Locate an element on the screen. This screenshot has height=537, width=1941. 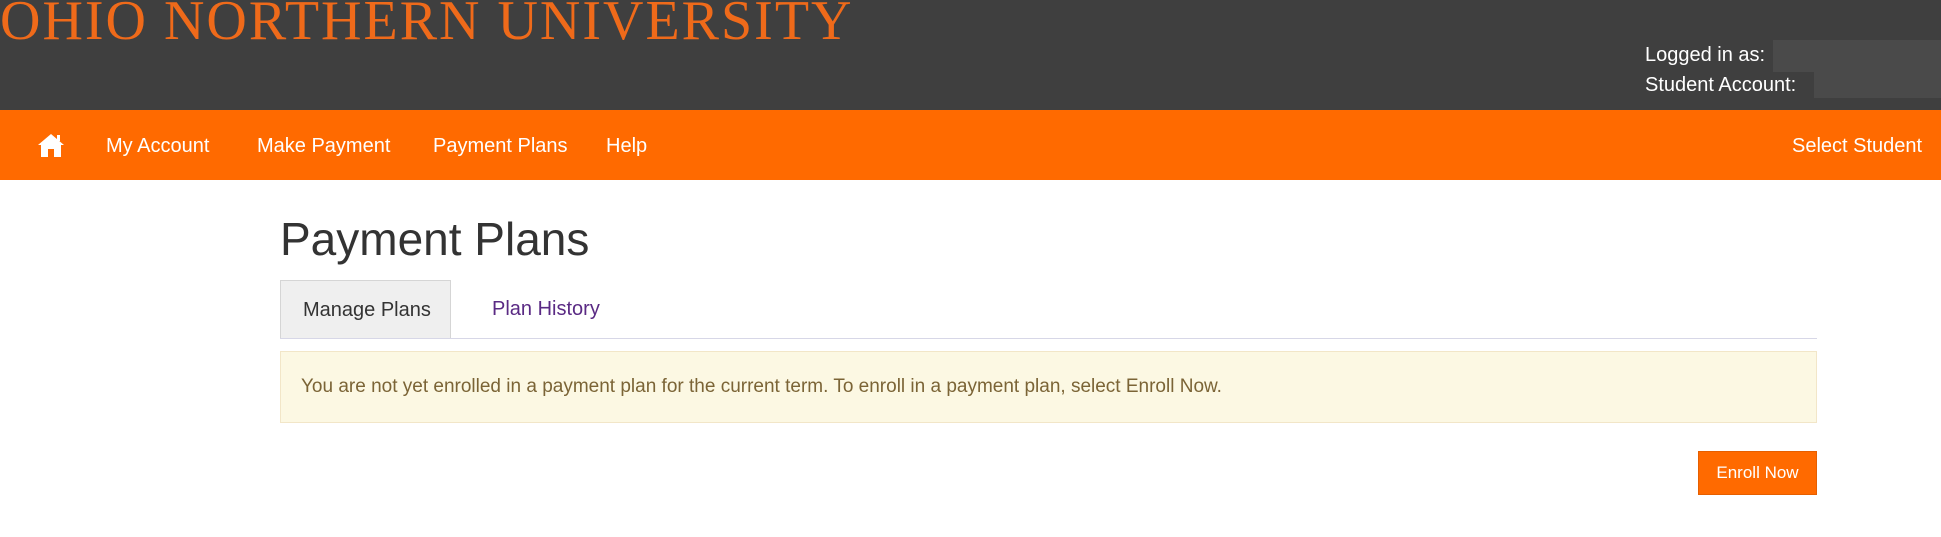
student-account-line: Student Account: is located at coordinates (1720, 85).